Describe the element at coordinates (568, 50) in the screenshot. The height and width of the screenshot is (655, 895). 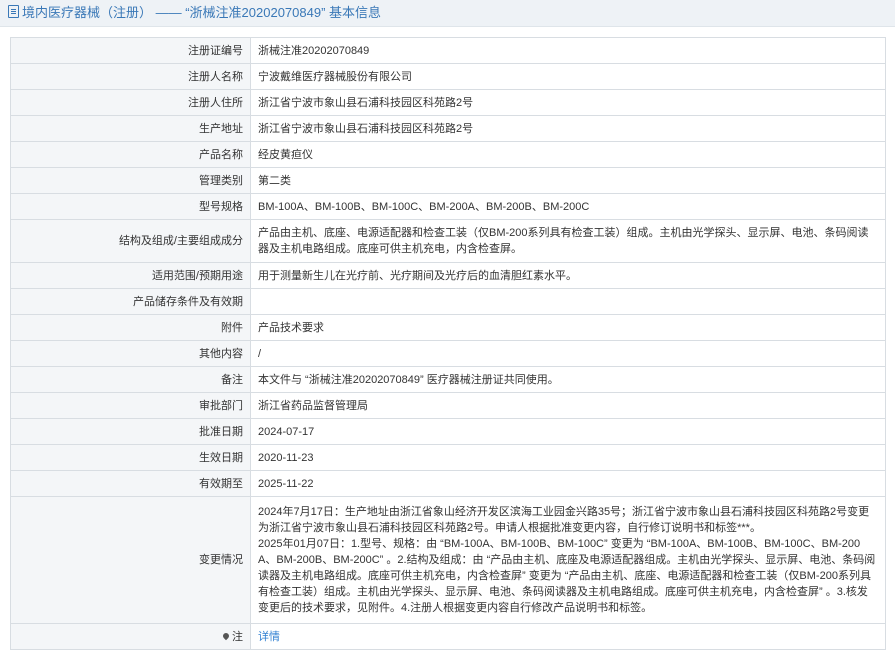
I see `row-value: 浙械注准20202070849` at that location.